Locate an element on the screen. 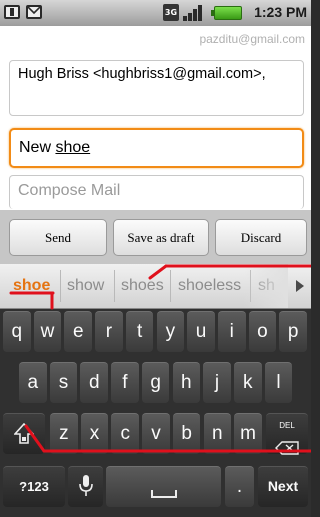  gmail-notification-icon is located at coordinates (34, 12).